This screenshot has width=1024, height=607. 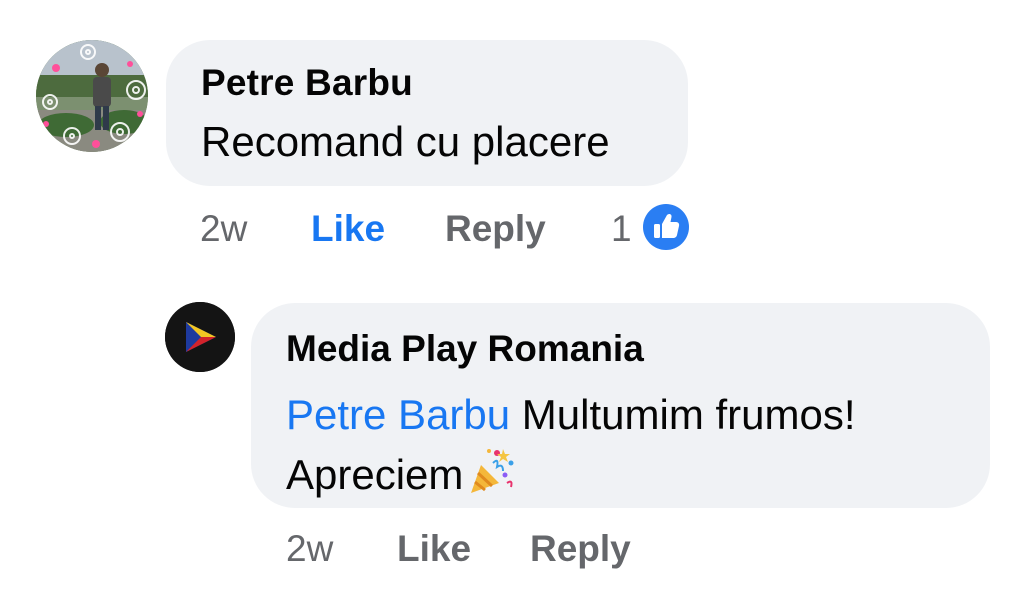 I want to click on party-popper-icon, so click(x=492, y=471).